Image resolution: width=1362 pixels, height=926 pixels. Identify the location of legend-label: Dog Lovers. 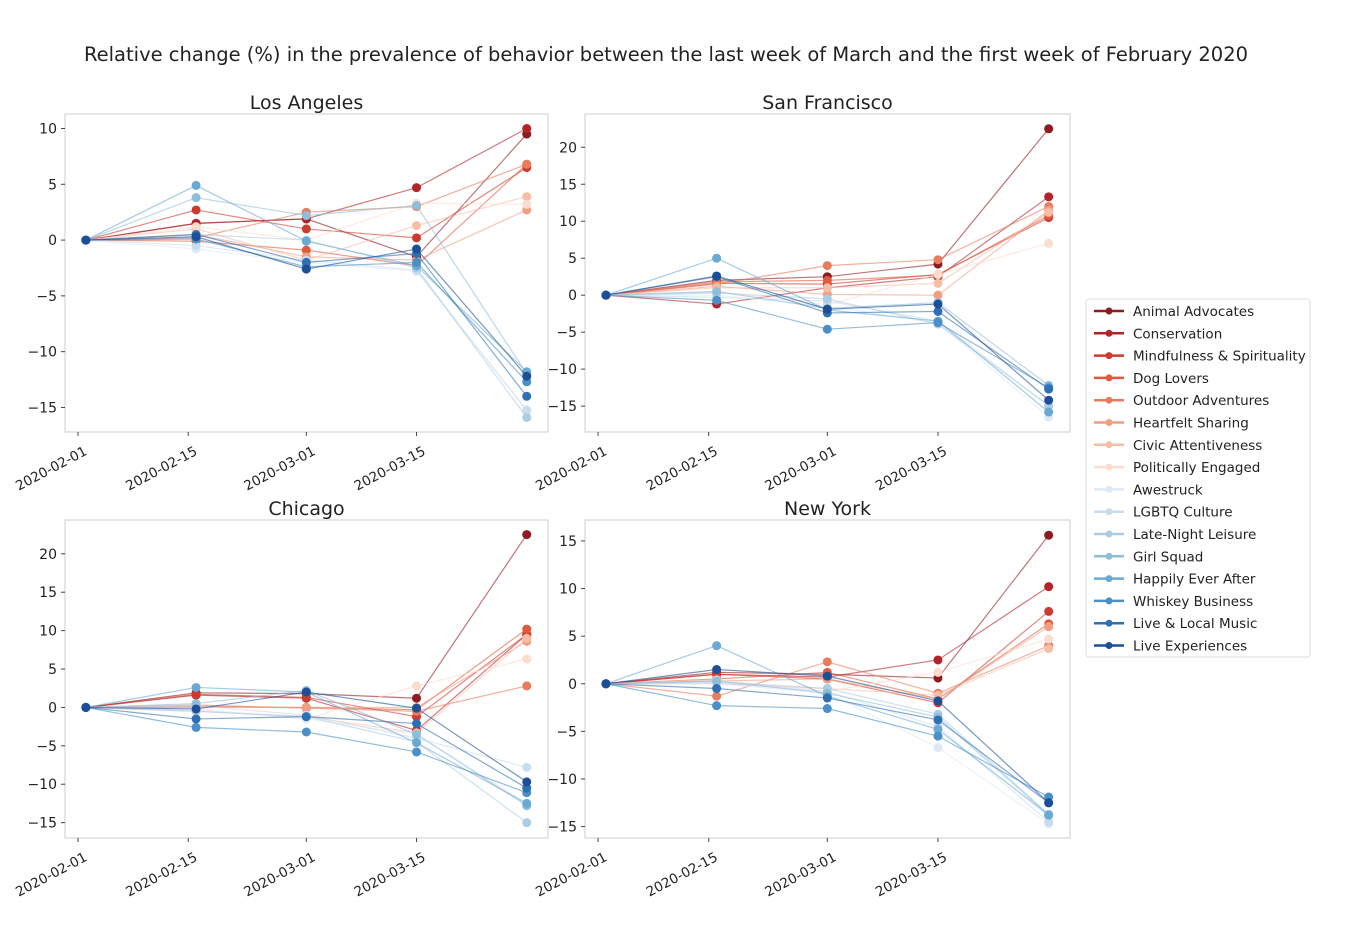
(1171, 379).